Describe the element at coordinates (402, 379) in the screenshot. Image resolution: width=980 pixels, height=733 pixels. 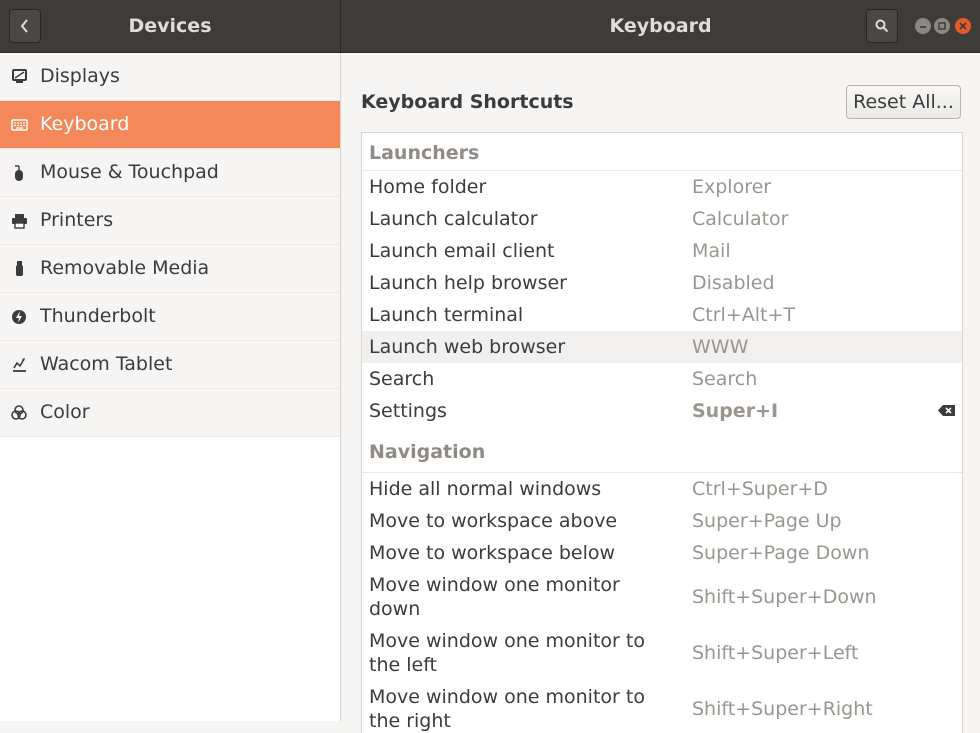
I see `shortcut-name: Search` at that location.